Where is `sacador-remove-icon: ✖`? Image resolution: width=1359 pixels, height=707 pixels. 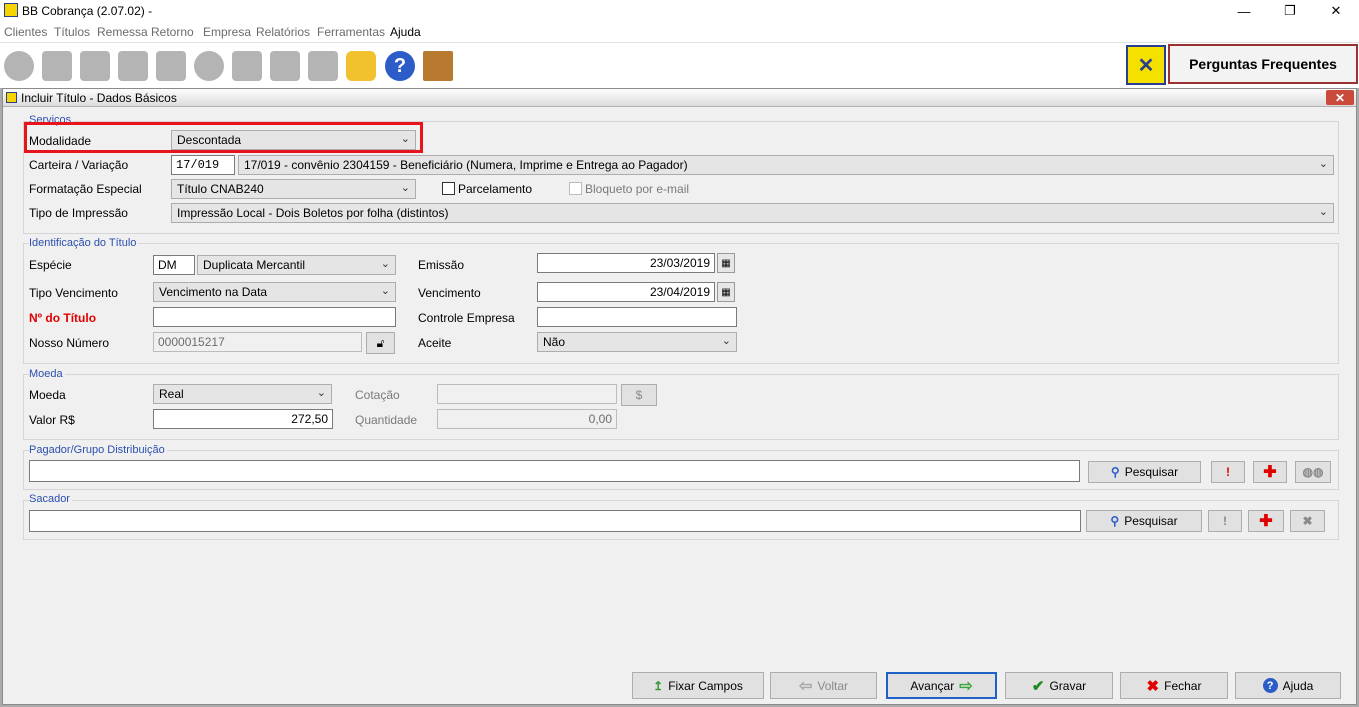
sacador-remove-icon: ✖ is located at coordinates (1307, 521).